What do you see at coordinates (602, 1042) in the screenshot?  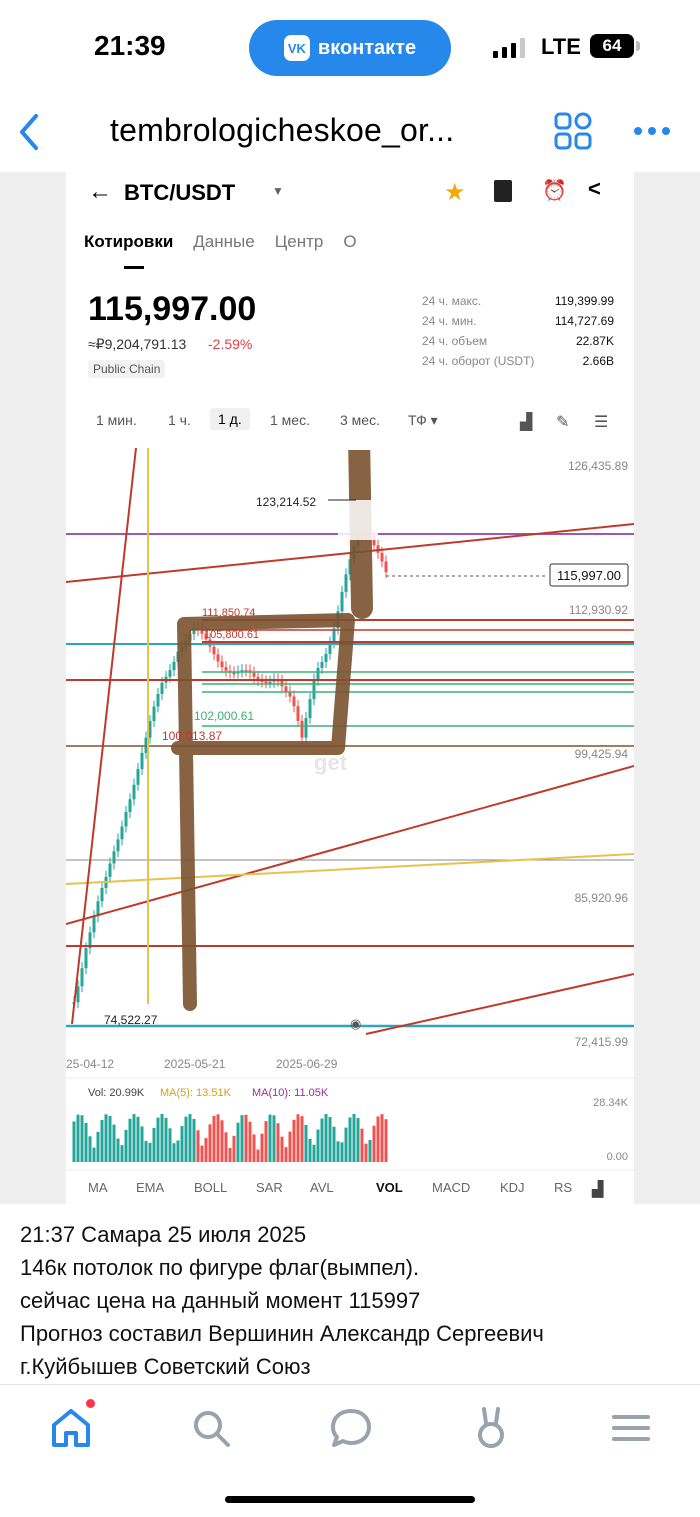 I see `axis-label: 72,415.99` at bounding box center [602, 1042].